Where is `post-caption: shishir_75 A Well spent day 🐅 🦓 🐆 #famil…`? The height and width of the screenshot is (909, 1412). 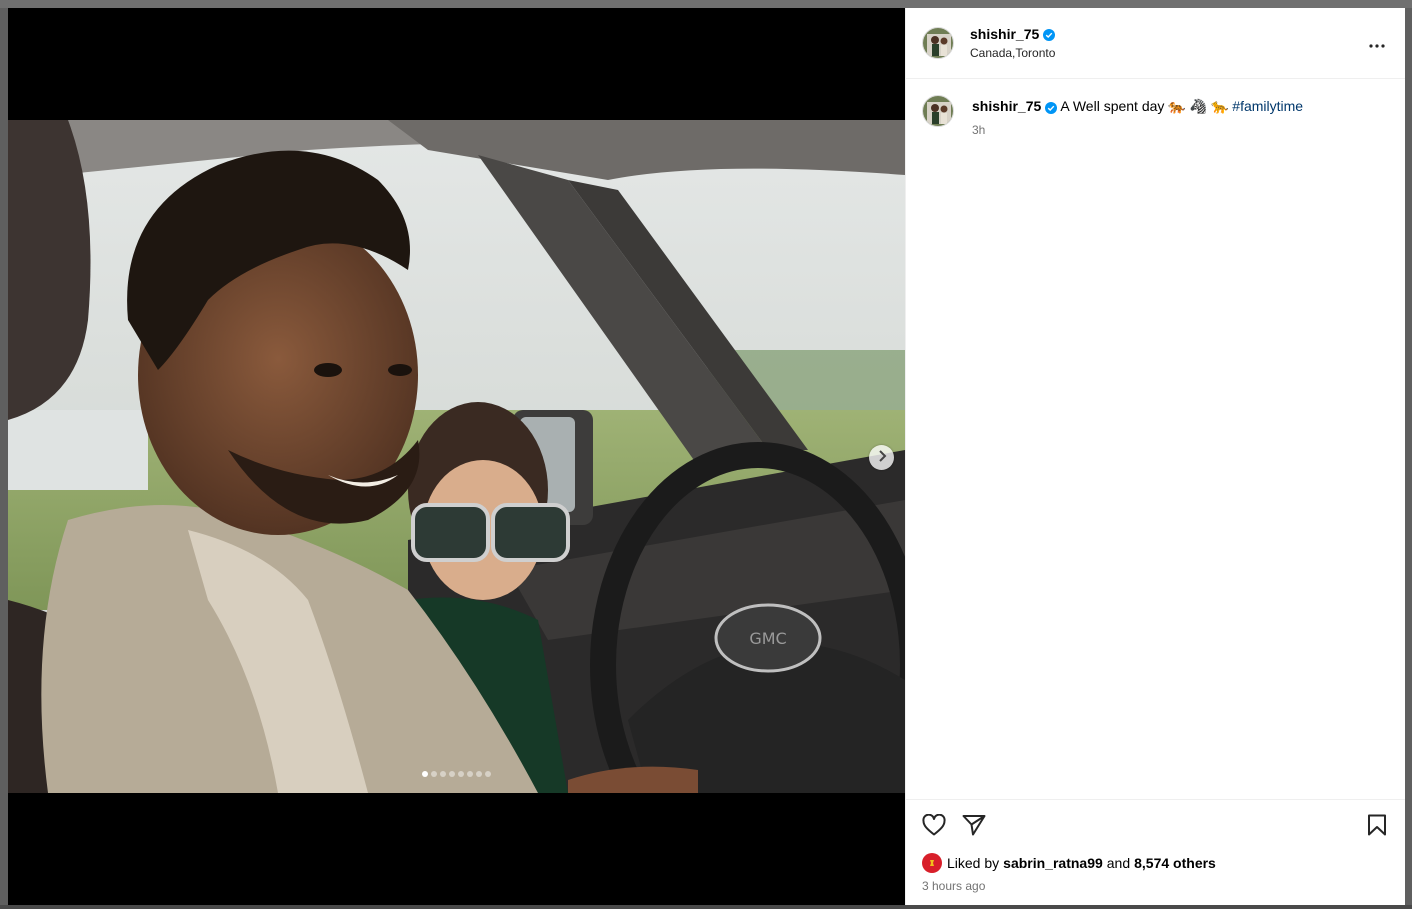 post-caption: shishir_75 A Well spent day 🐅 🦓 🐆 #famil… is located at coordinates (1155, 117).